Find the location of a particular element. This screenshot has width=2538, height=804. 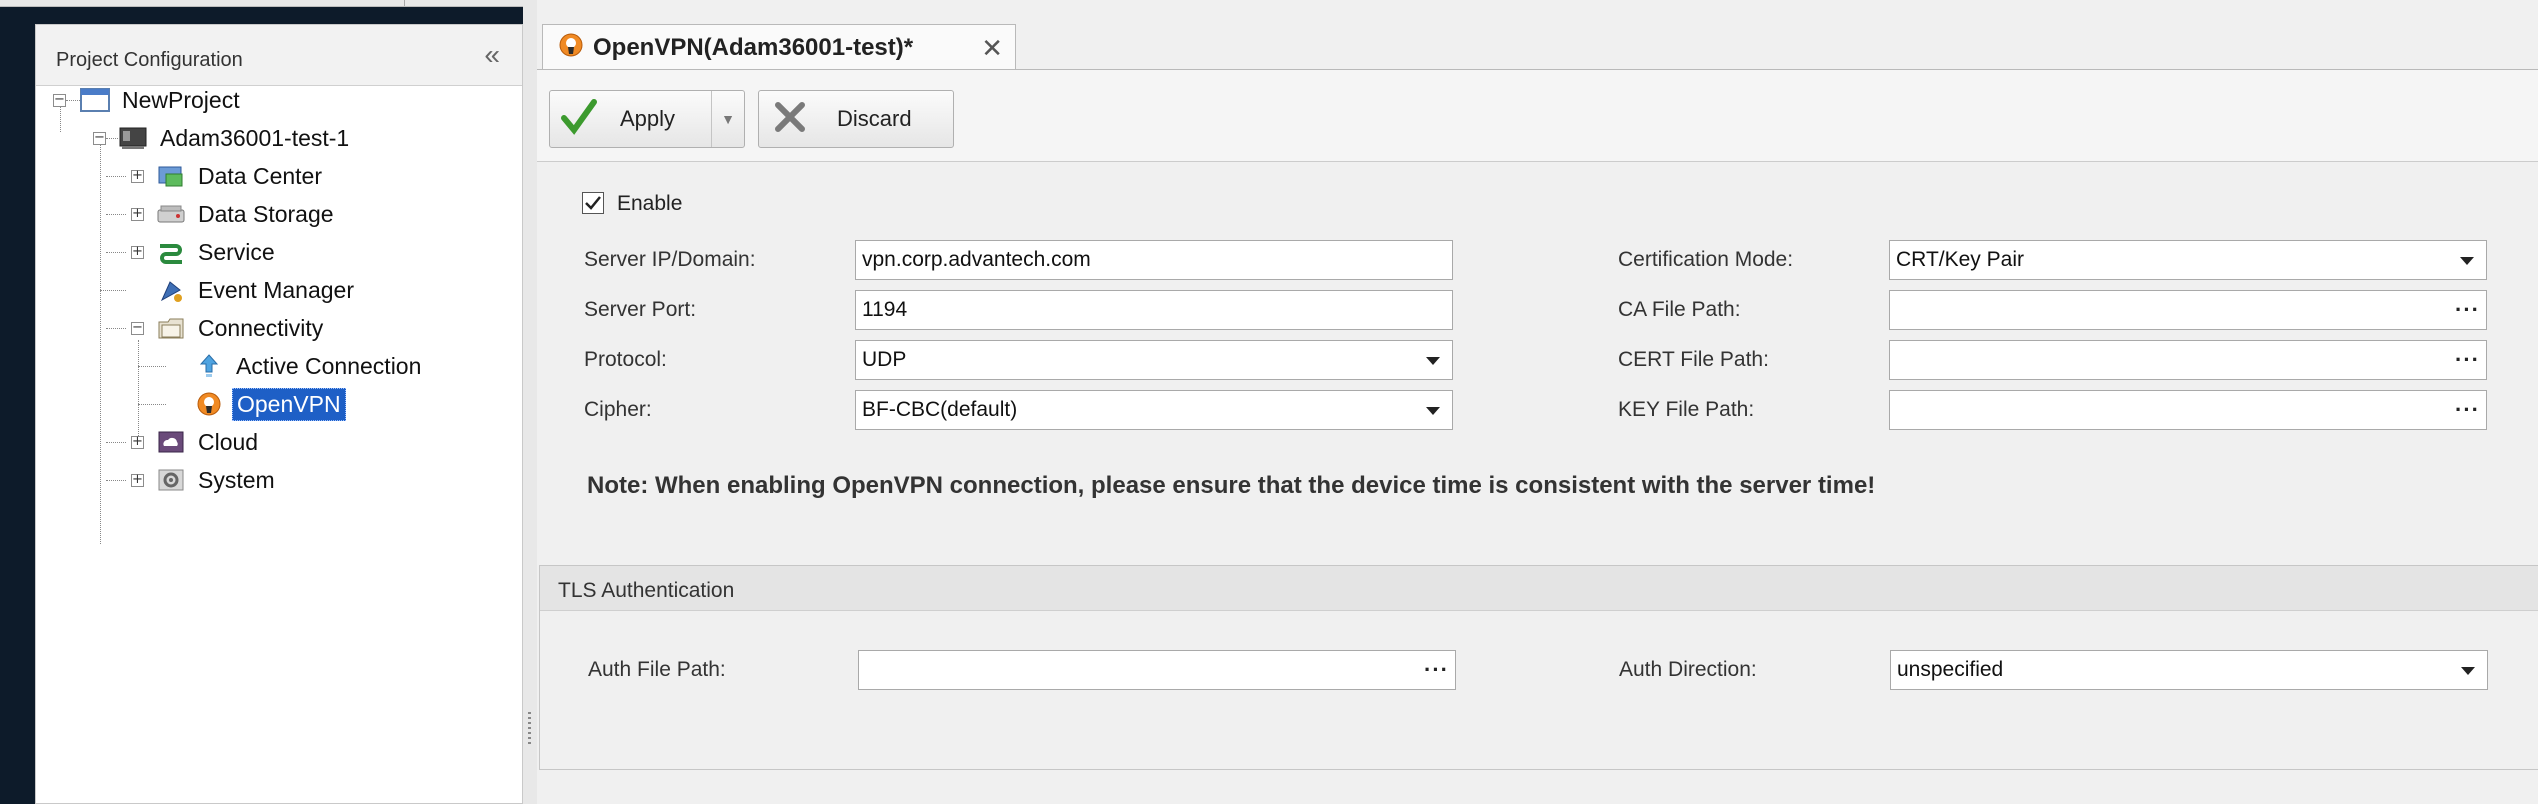

tab-openvpn: OpenVPN(Adam36001-test)* ✕ is located at coordinates (779, 47).